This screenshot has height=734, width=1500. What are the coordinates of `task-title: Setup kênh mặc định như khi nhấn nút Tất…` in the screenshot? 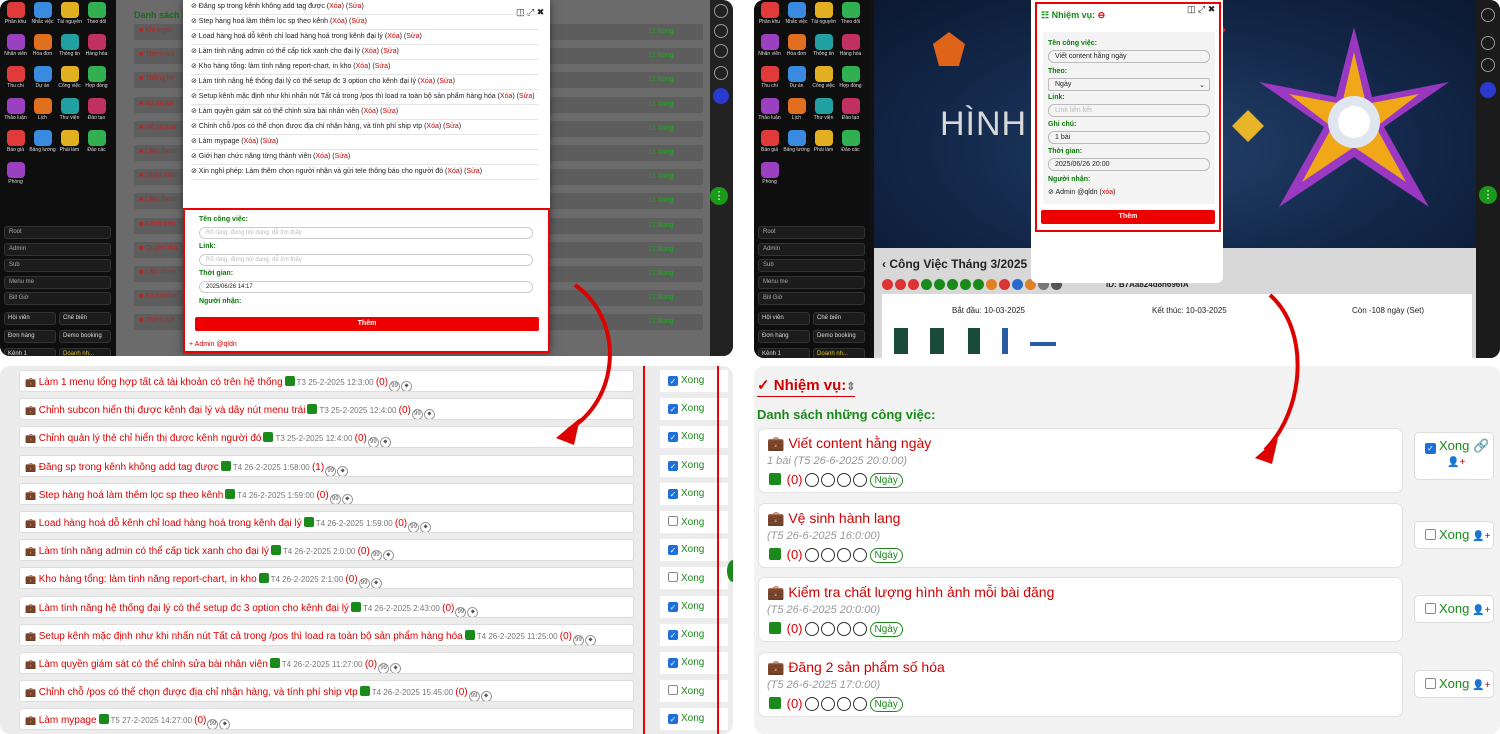 It's located at (251, 636).